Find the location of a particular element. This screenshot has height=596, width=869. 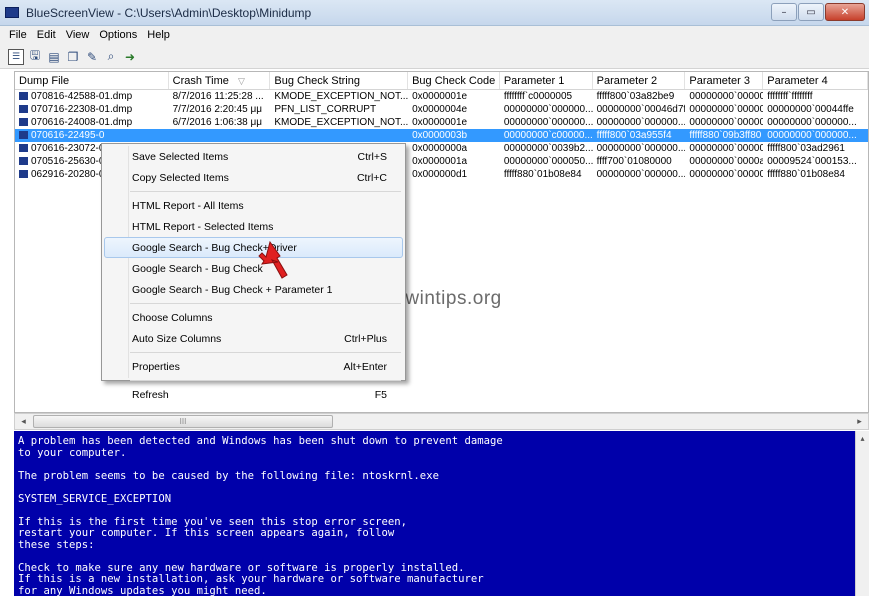

cell-text: 070716-22308-01.dmp is located at coordinates (82, 109).